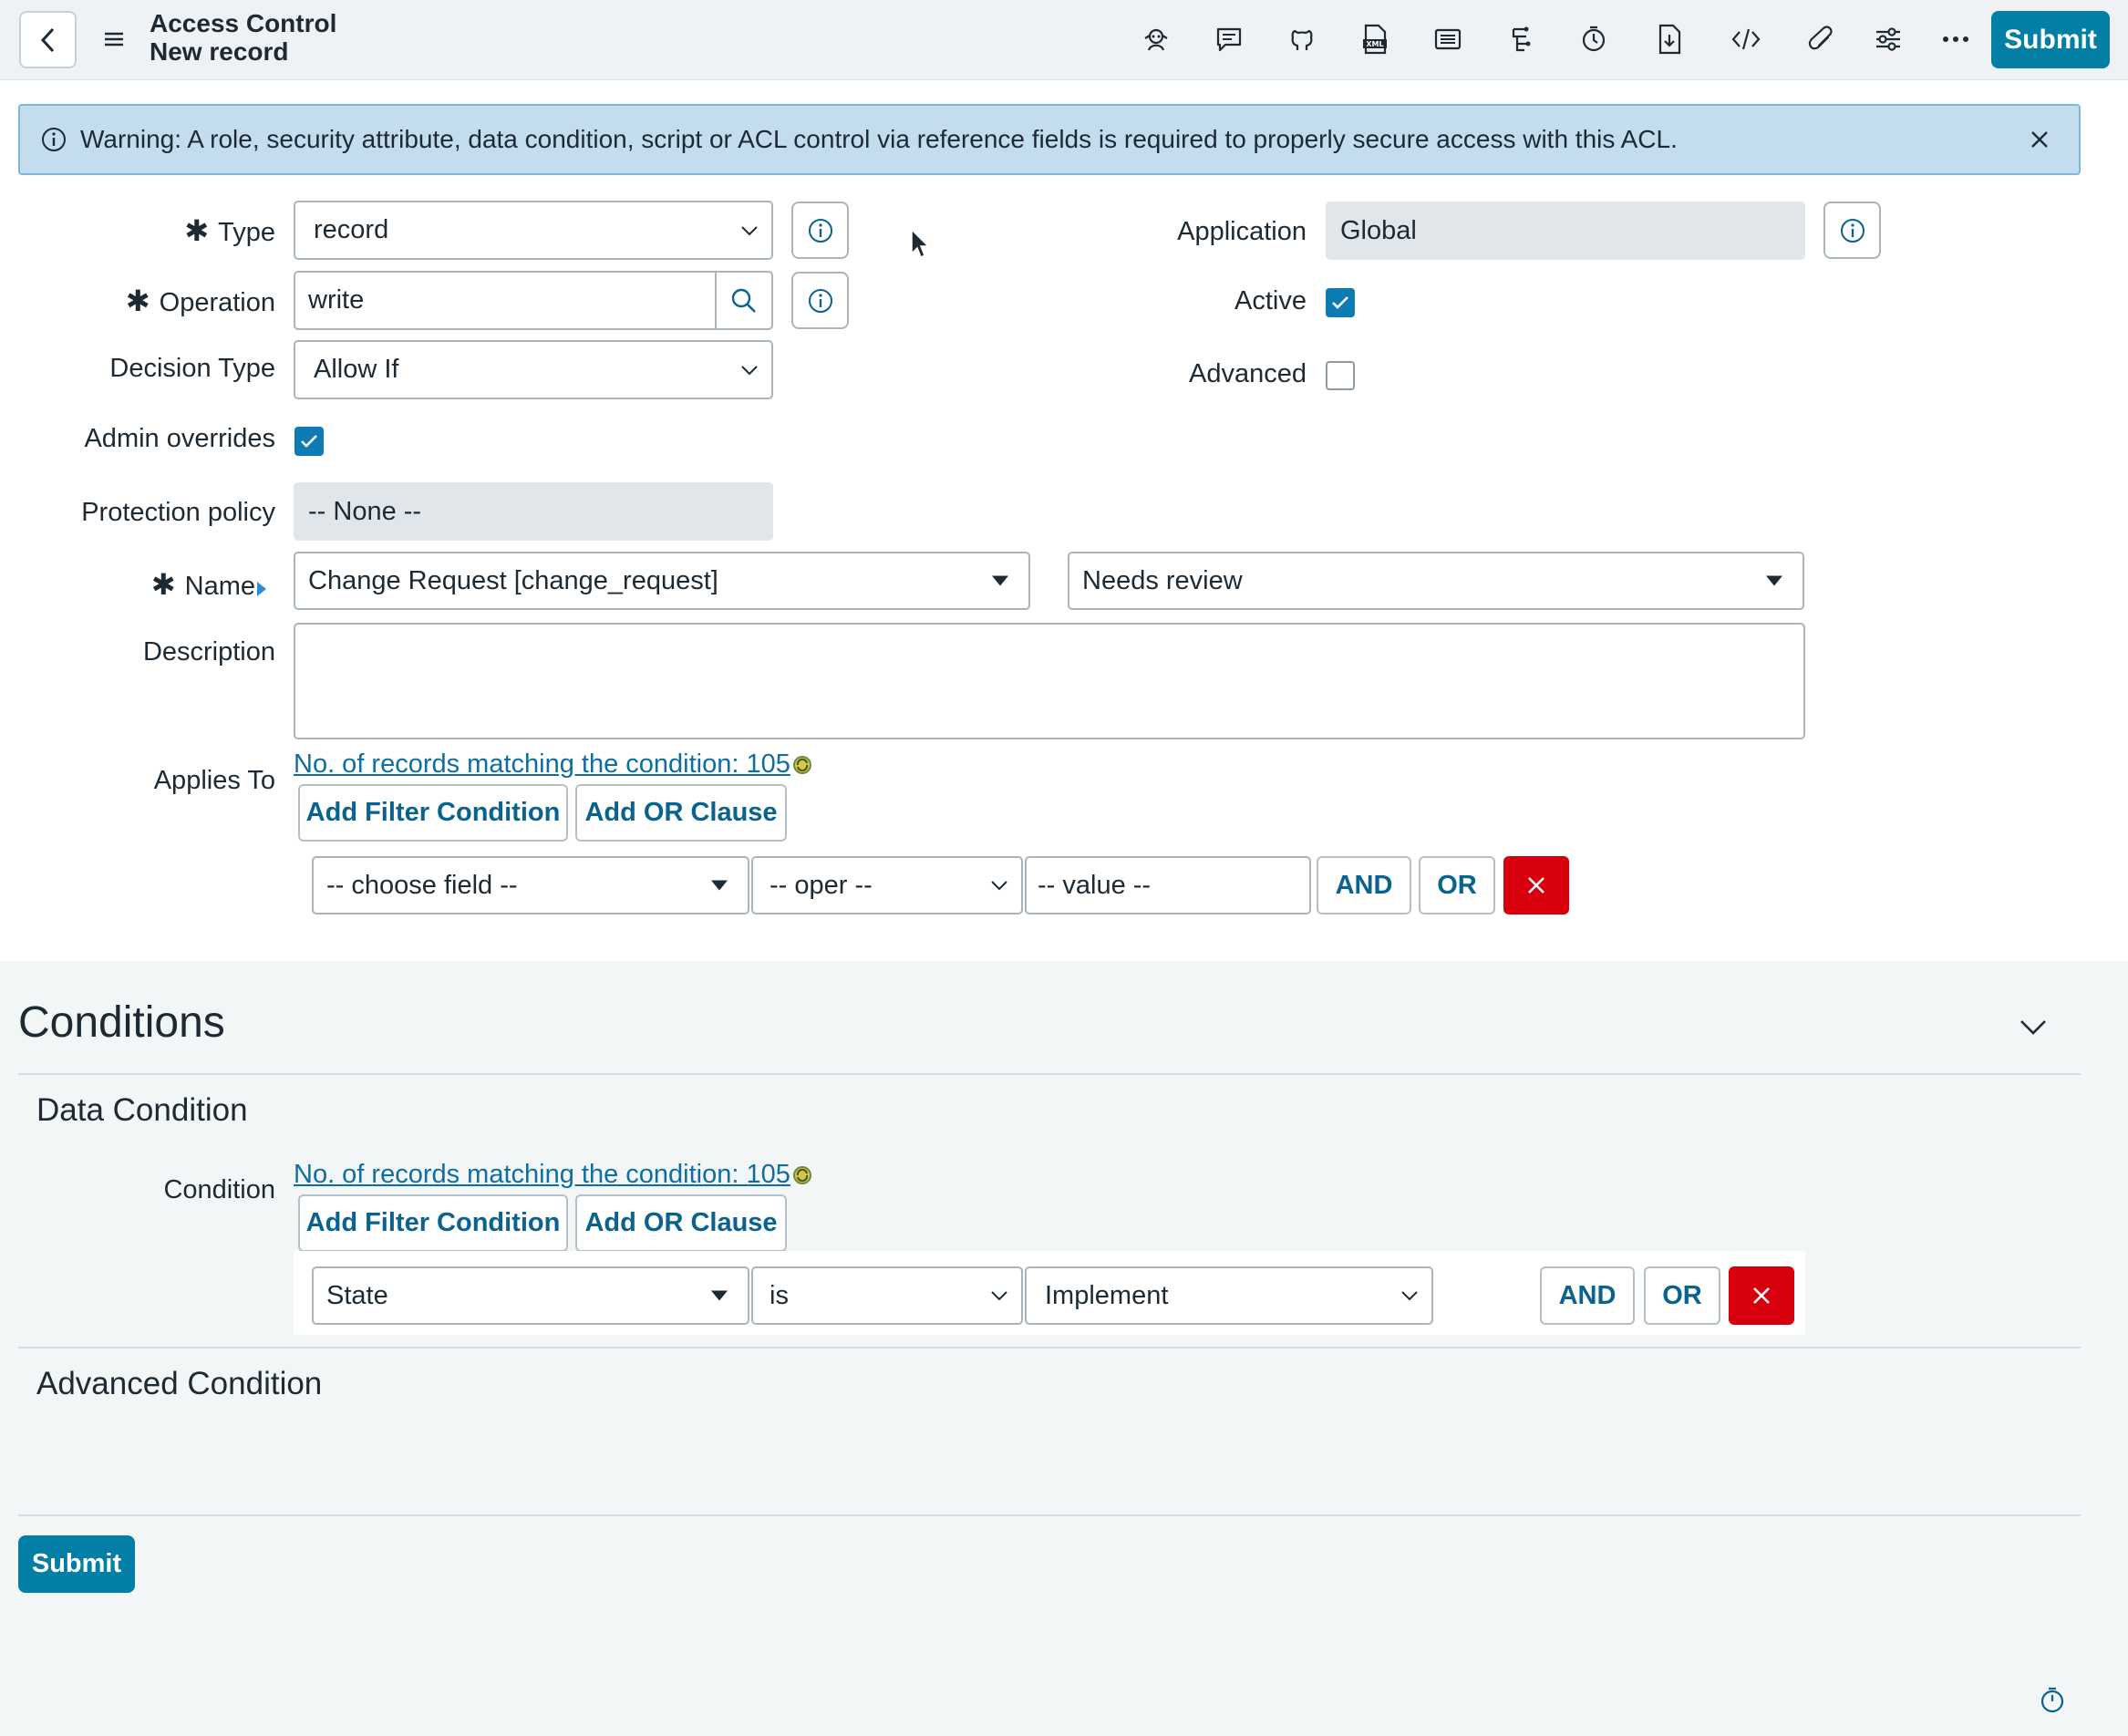 Image resolution: width=2128 pixels, height=1736 pixels. I want to click on applies-to-delete-button, so click(1536, 885).